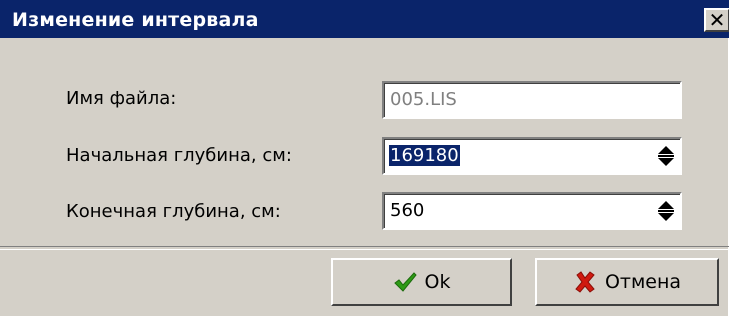 This screenshot has width=729, height=316. Describe the element at coordinates (364, 248) in the screenshot. I see `separator` at that location.